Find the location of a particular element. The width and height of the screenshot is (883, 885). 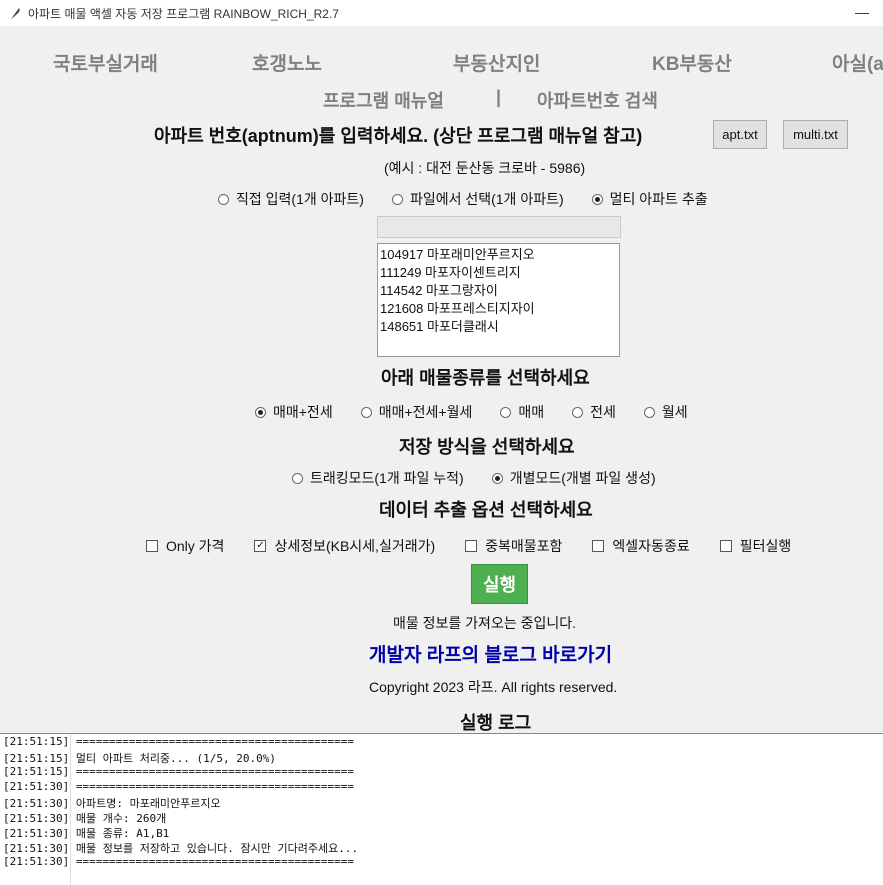

radio-label: 매매+전세+월세 is located at coordinates (425, 412).